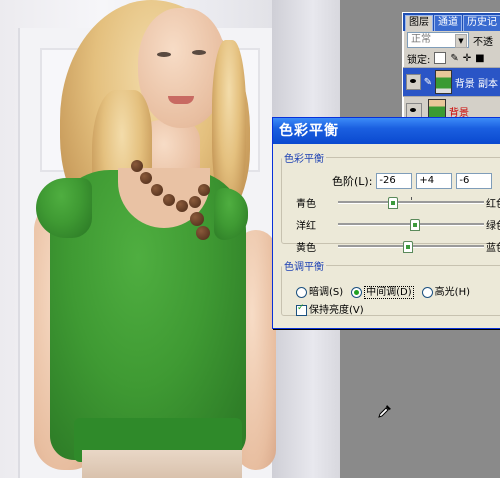  I want to click on levels-row: 色阶(L): -26 +4 -6, so click(412, 181).